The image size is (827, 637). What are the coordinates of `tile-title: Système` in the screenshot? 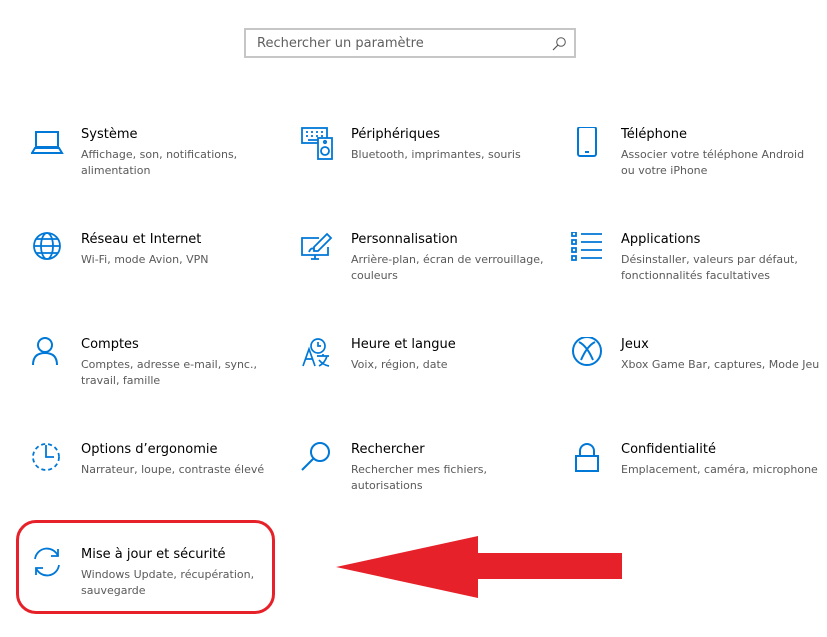 It's located at (109, 134).